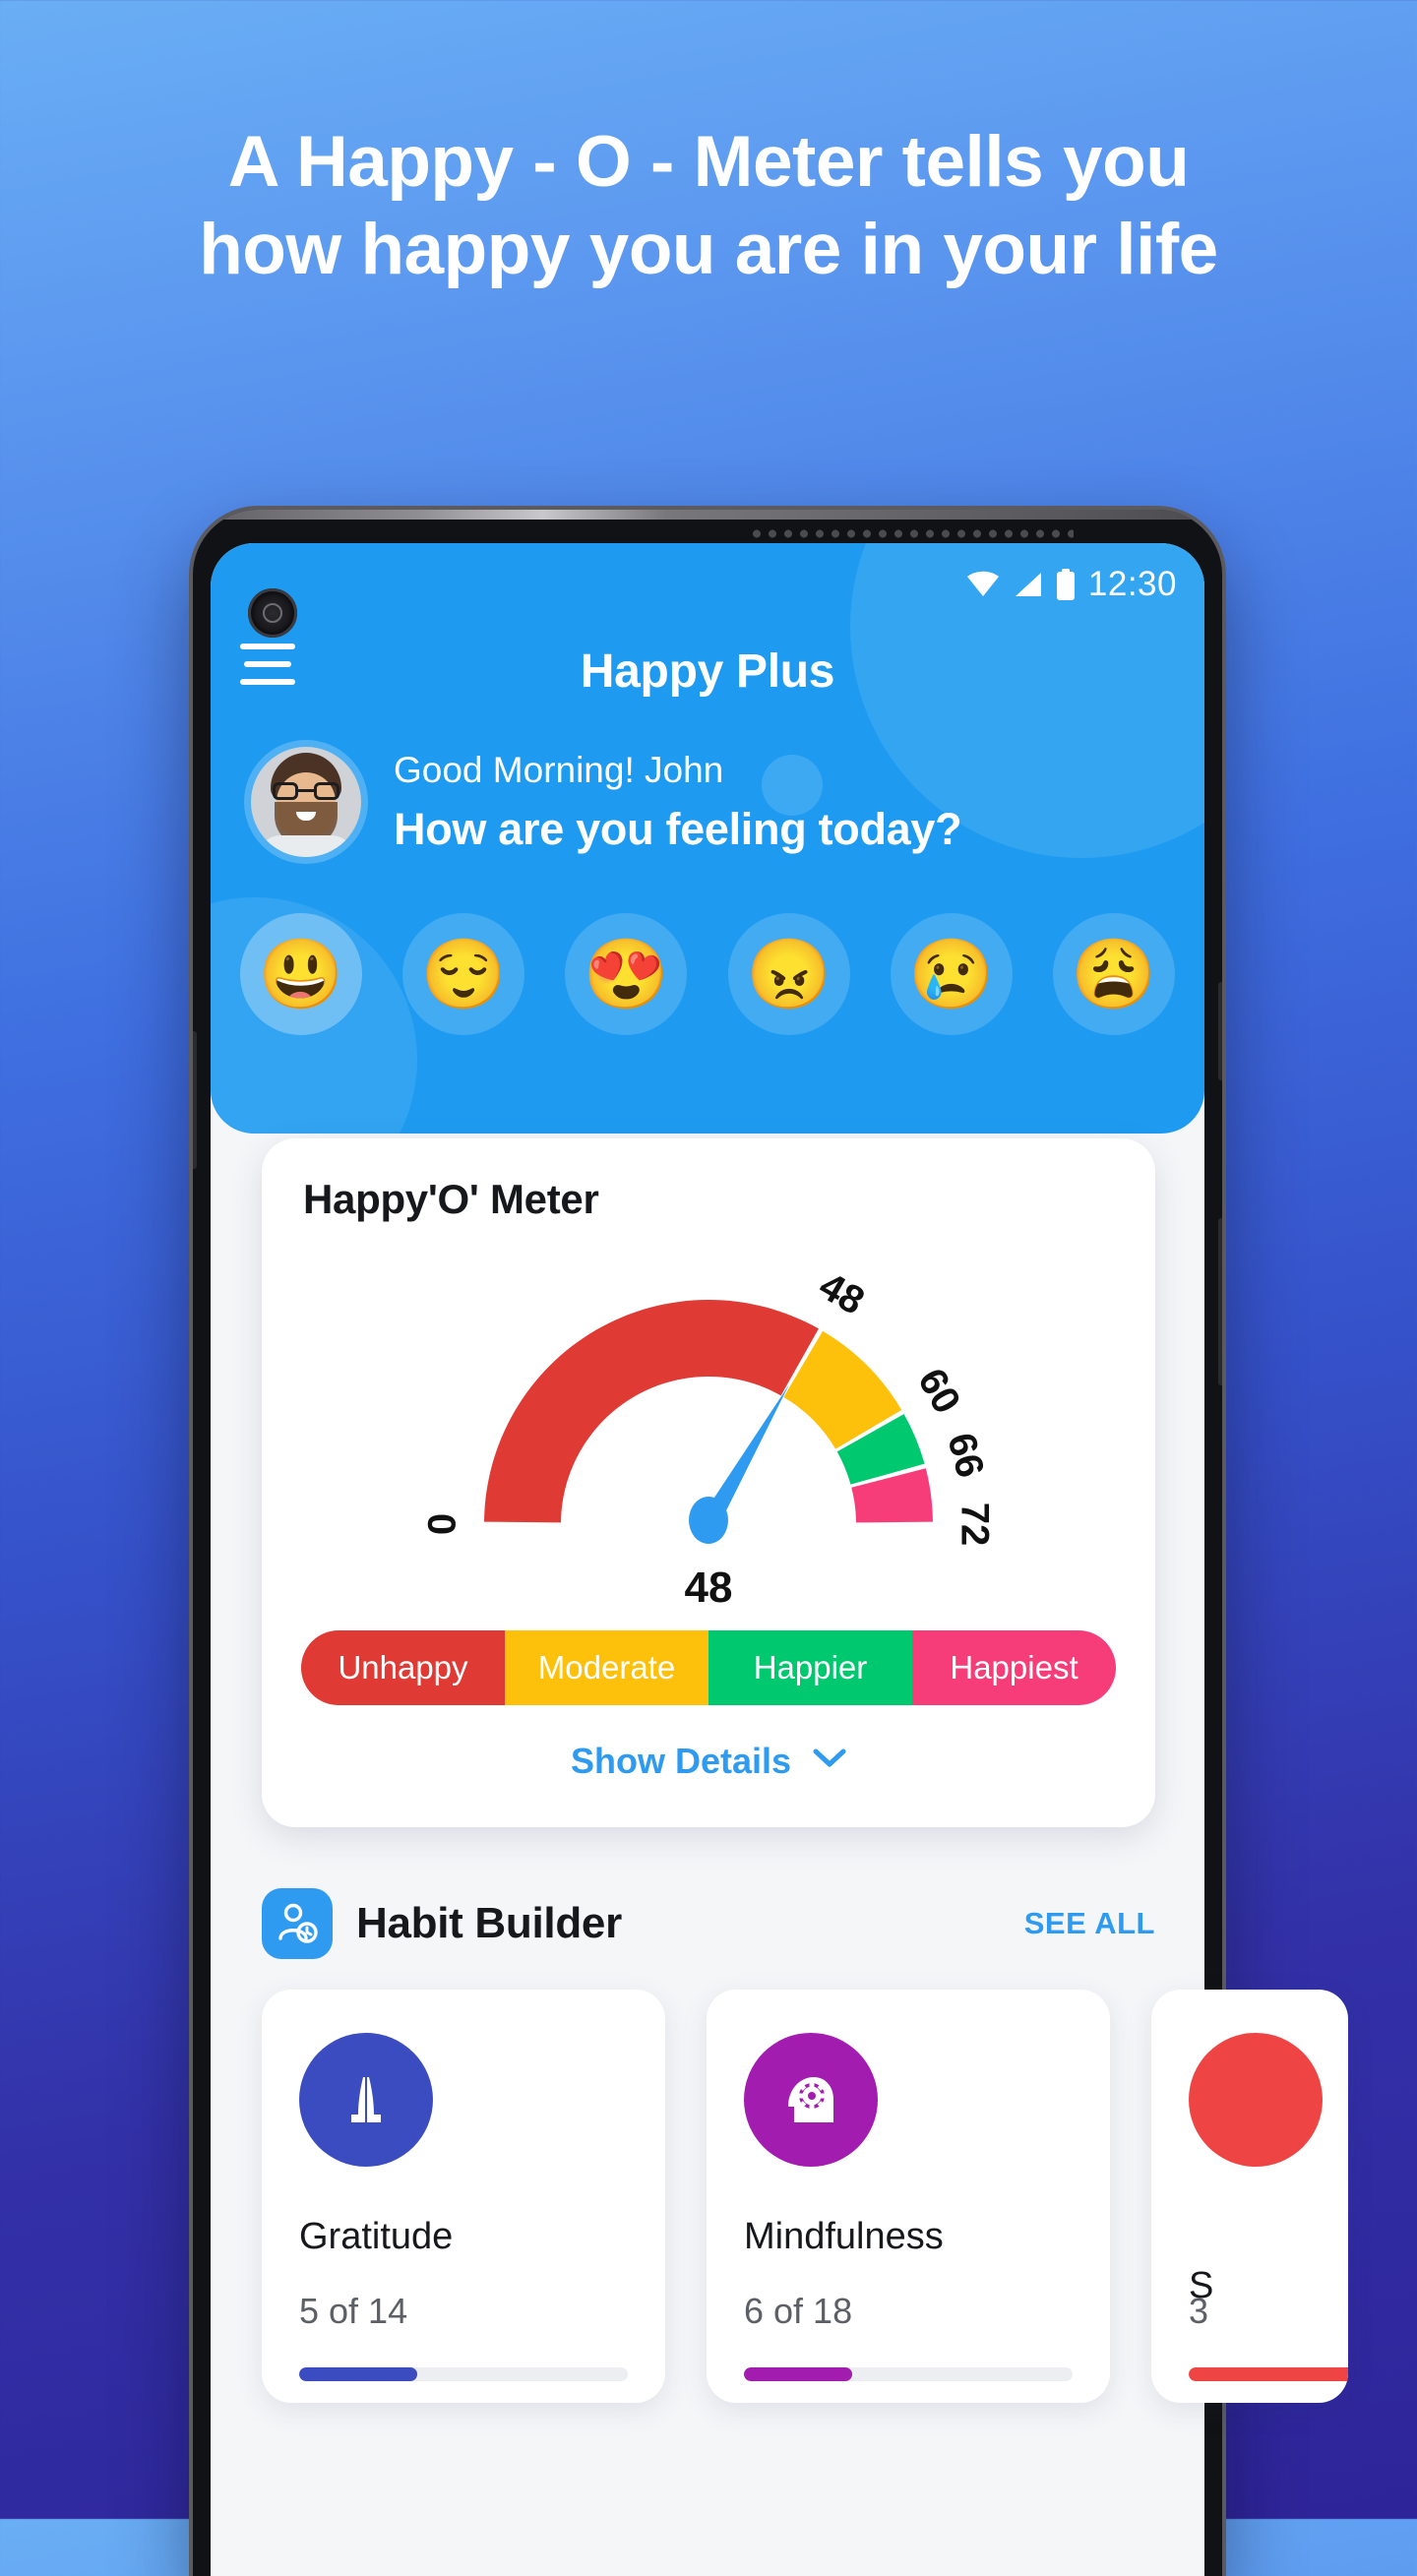 The image size is (1417, 2576). I want to click on gauge-chart: 0 48 60 66 72, so click(708, 1397).